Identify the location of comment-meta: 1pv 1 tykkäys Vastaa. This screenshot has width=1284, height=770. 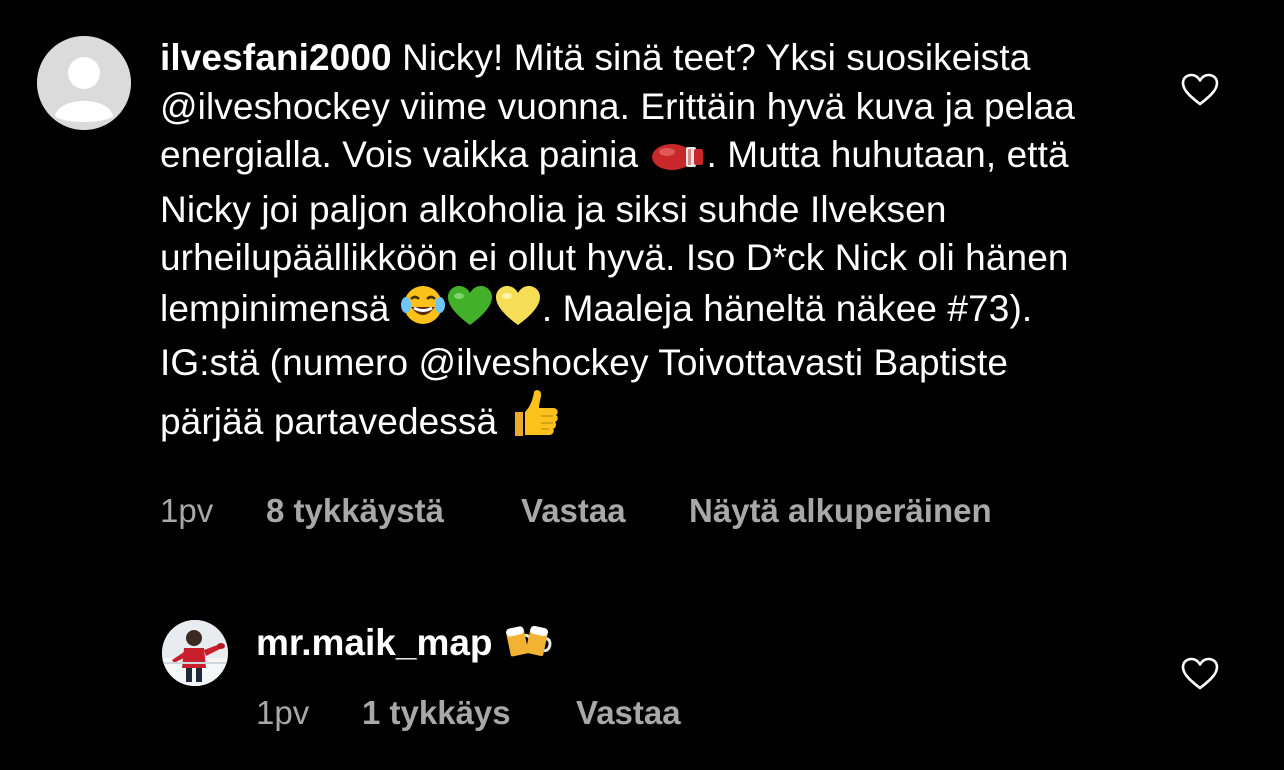
(506, 714).